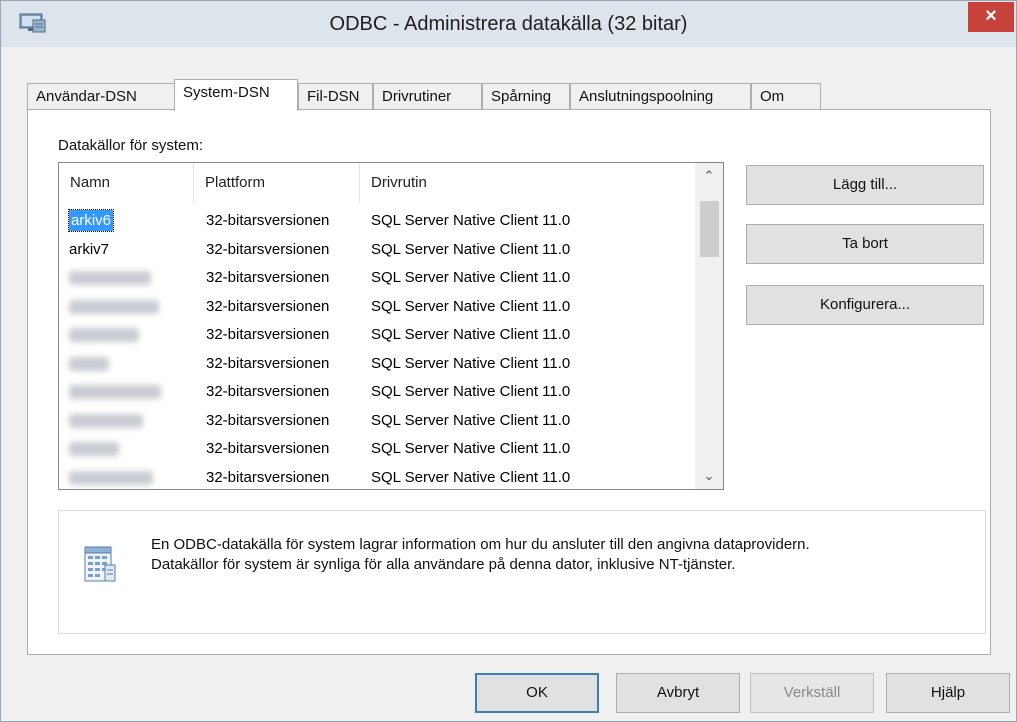  I want to click on list-header: Namn Plattform Drivrutin, so click(377, 183).